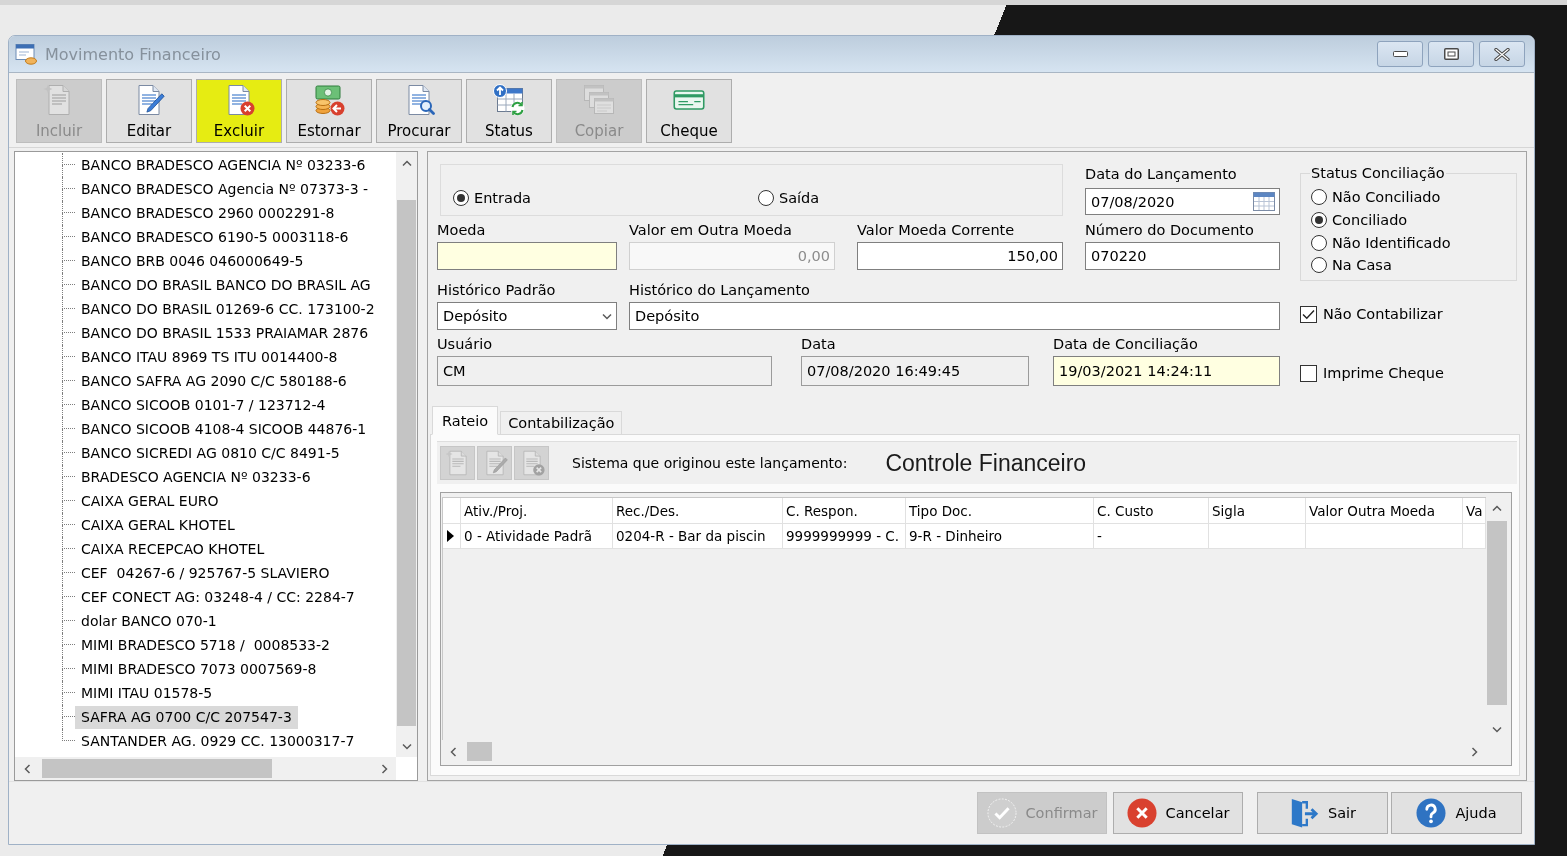 This screenshot has height=856, width=1567. I want to click on field-label: Valor Moeda Corrente, so click(936, 230).